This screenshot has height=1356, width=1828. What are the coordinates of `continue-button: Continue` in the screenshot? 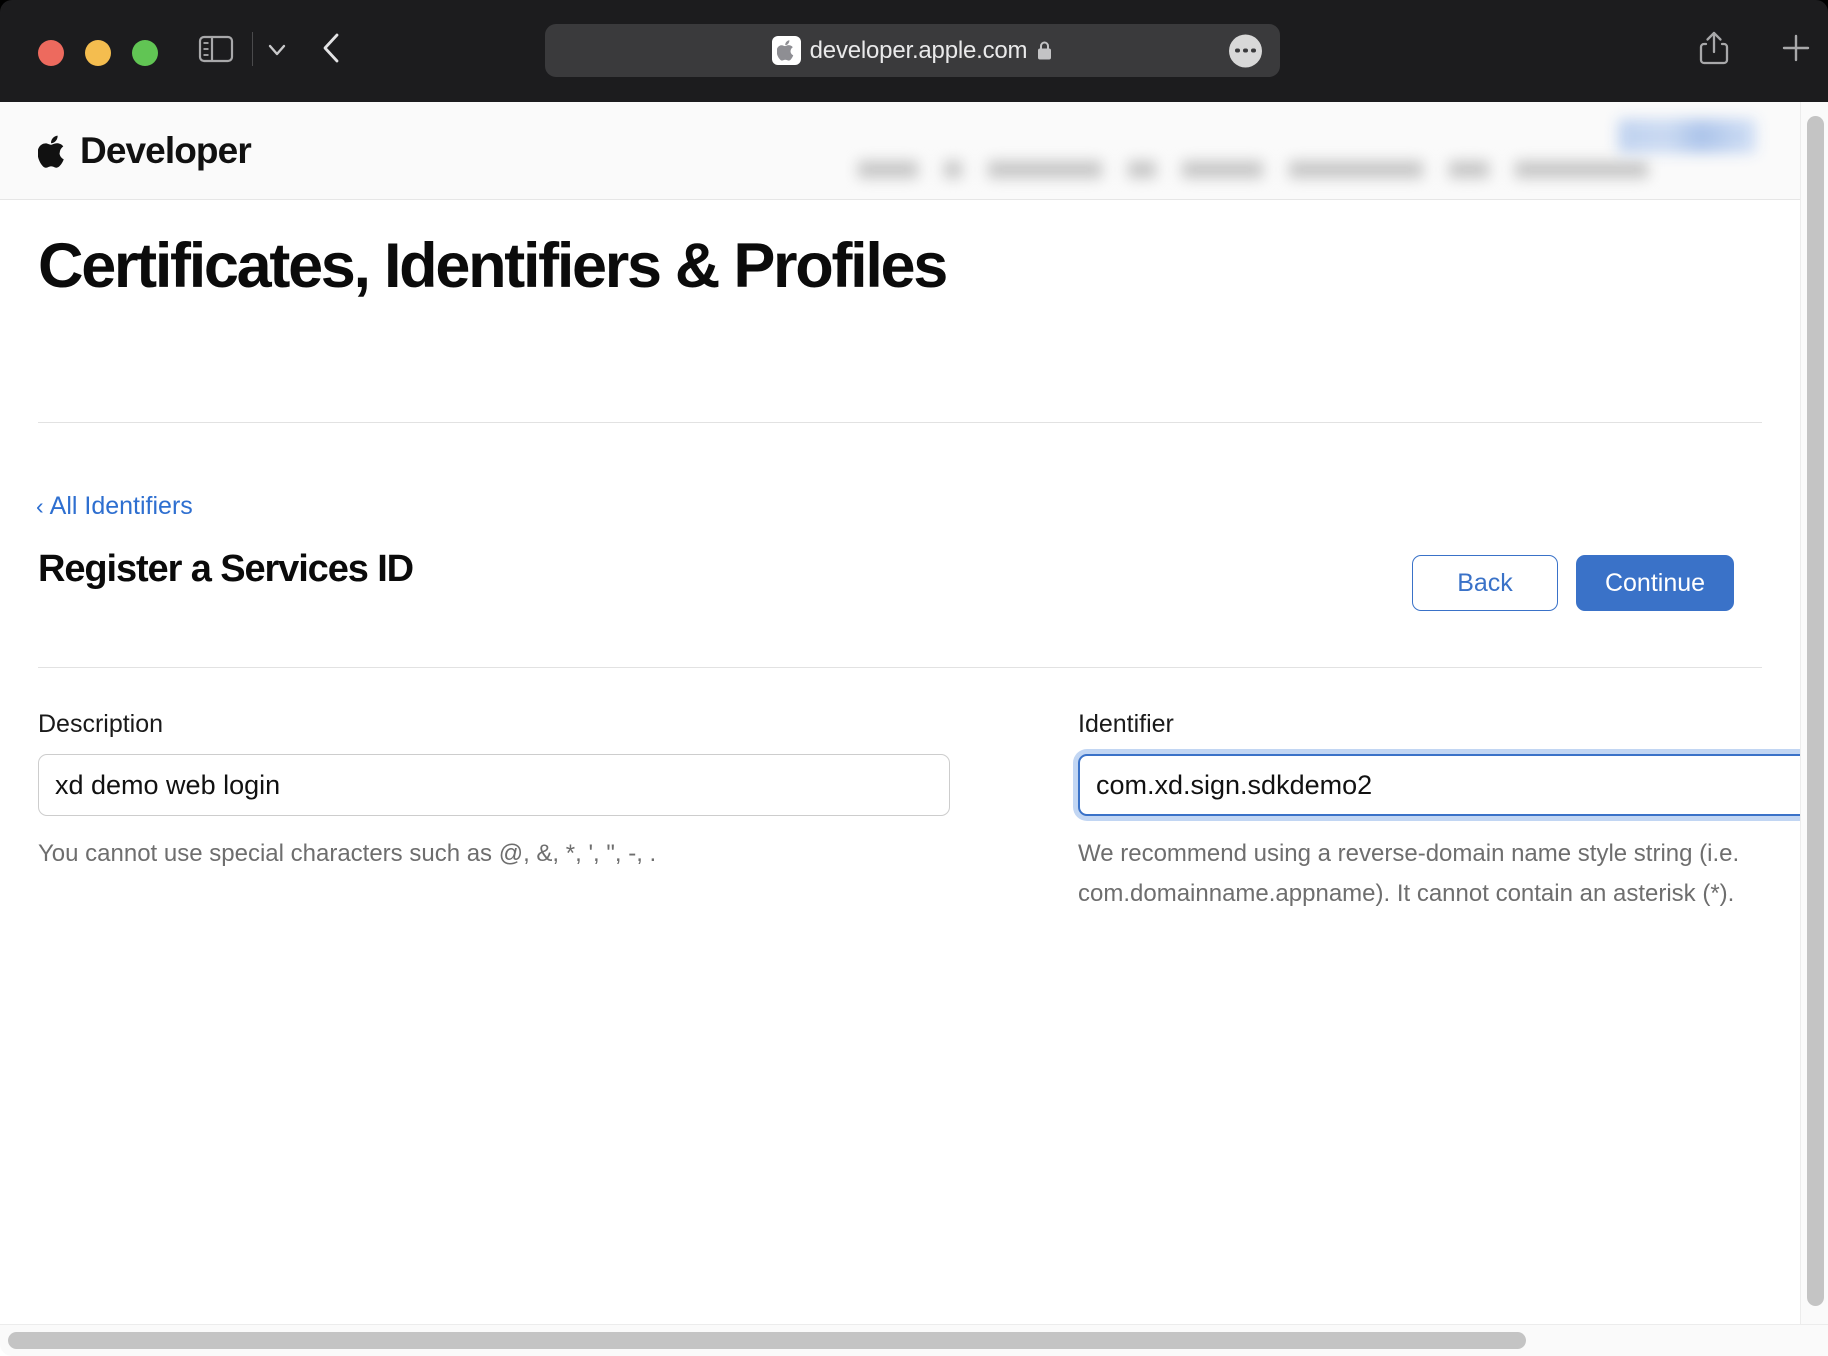 It's located at (1655, 583).